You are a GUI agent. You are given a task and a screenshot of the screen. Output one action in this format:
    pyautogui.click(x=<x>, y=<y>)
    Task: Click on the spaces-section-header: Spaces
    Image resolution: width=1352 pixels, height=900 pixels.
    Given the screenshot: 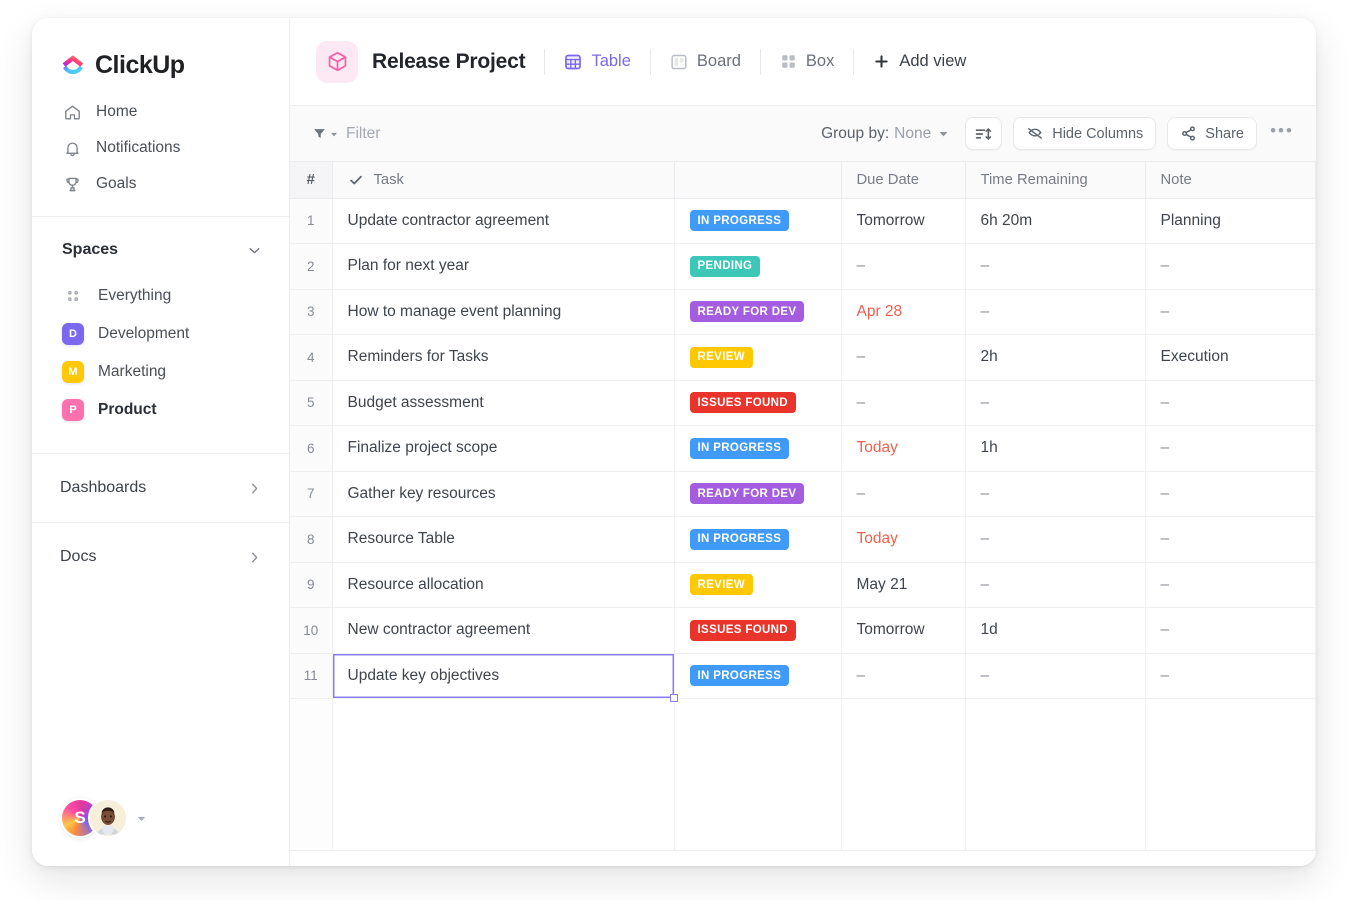 What is the action you would take?
    pyautogui.click(x=160, y=250)
    